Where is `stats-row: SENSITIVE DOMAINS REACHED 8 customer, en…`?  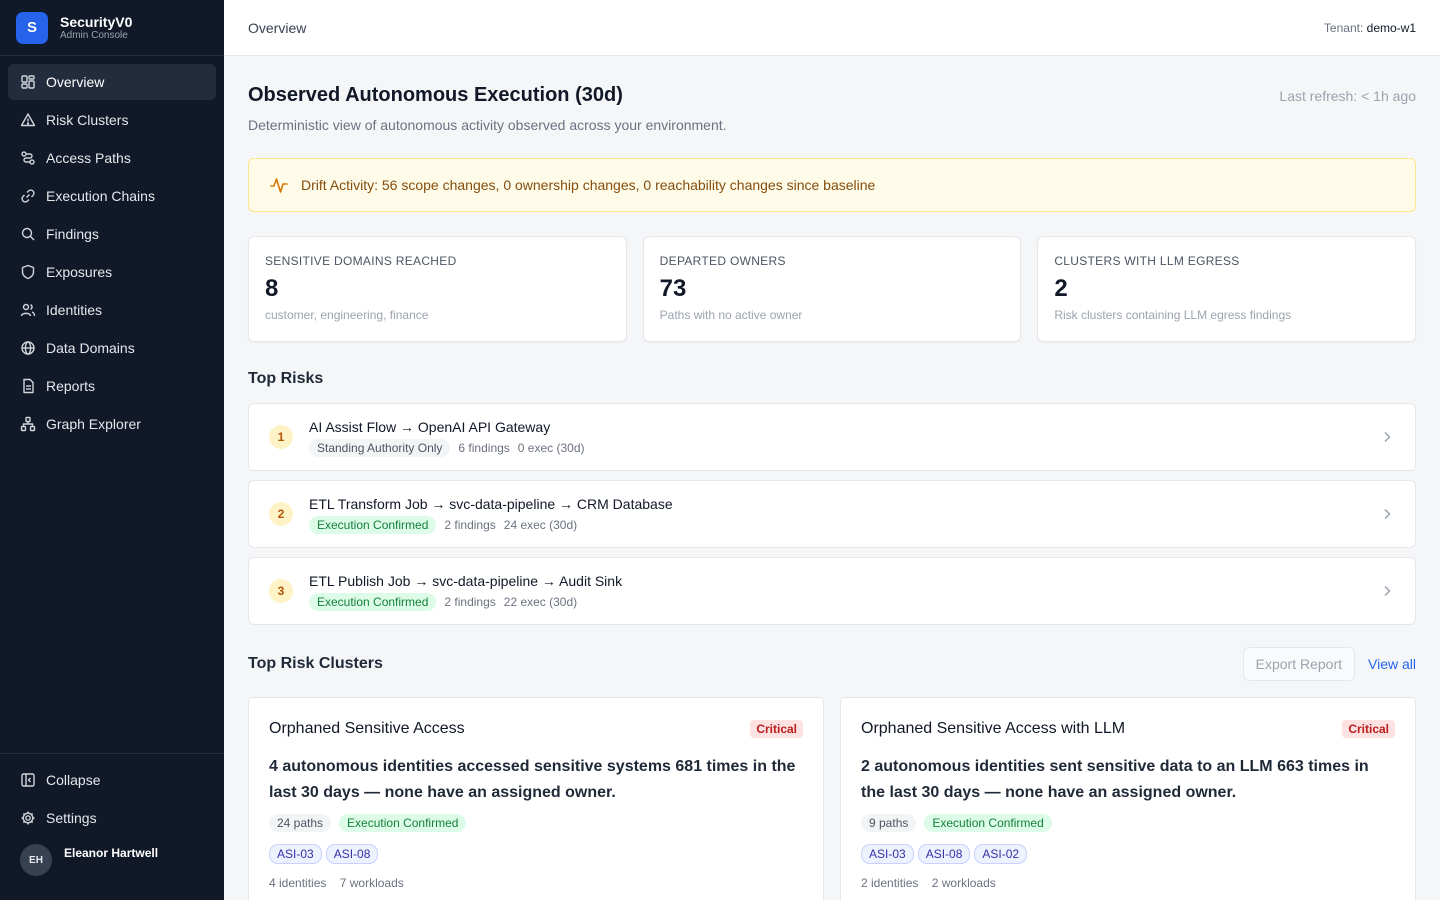 stats-row: SENSITIVE DOMAINS REACHED 8 customer, en… is located at coordinates (832, 289).